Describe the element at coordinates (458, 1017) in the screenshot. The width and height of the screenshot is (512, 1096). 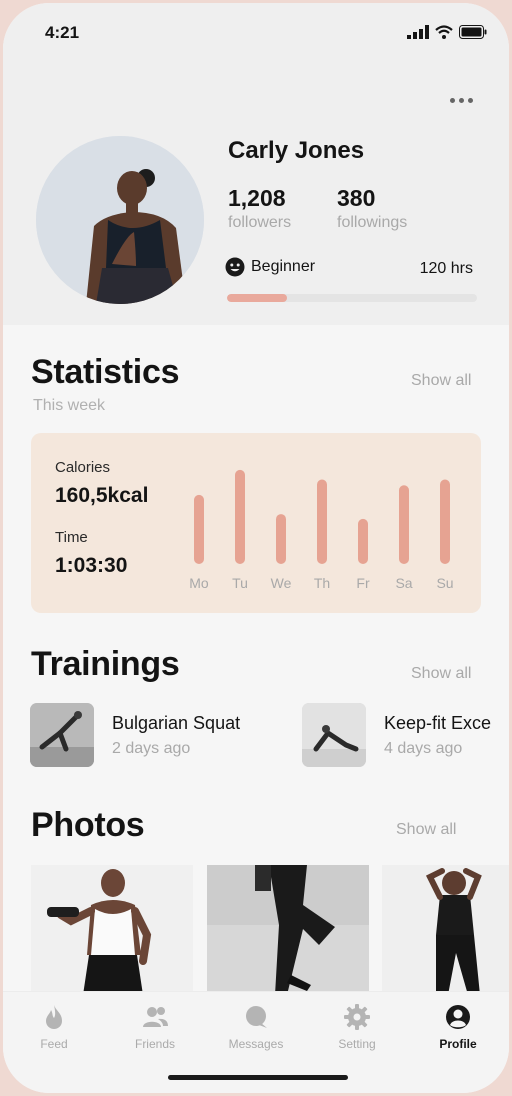
I see `profile-icon` at that location.